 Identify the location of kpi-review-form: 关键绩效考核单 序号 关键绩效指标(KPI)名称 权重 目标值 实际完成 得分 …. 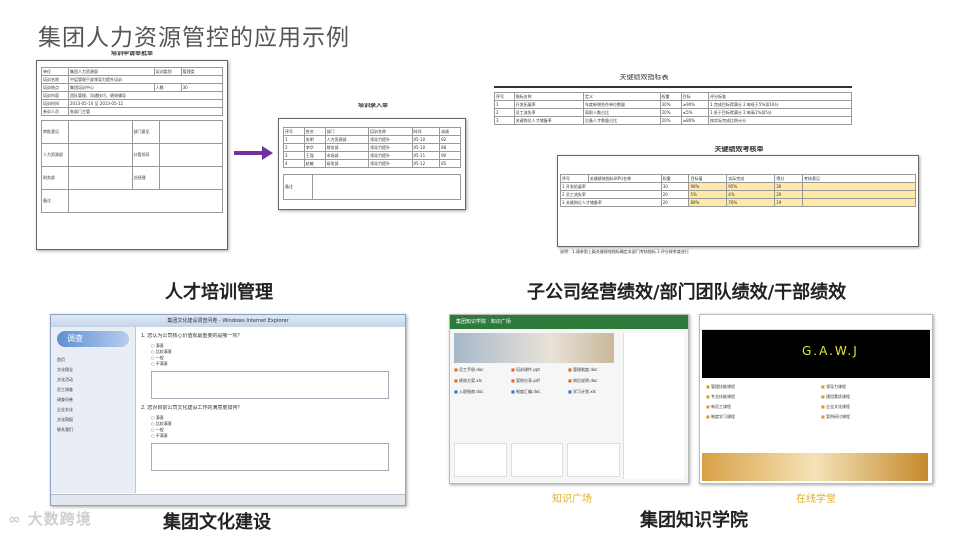
(738, 200).